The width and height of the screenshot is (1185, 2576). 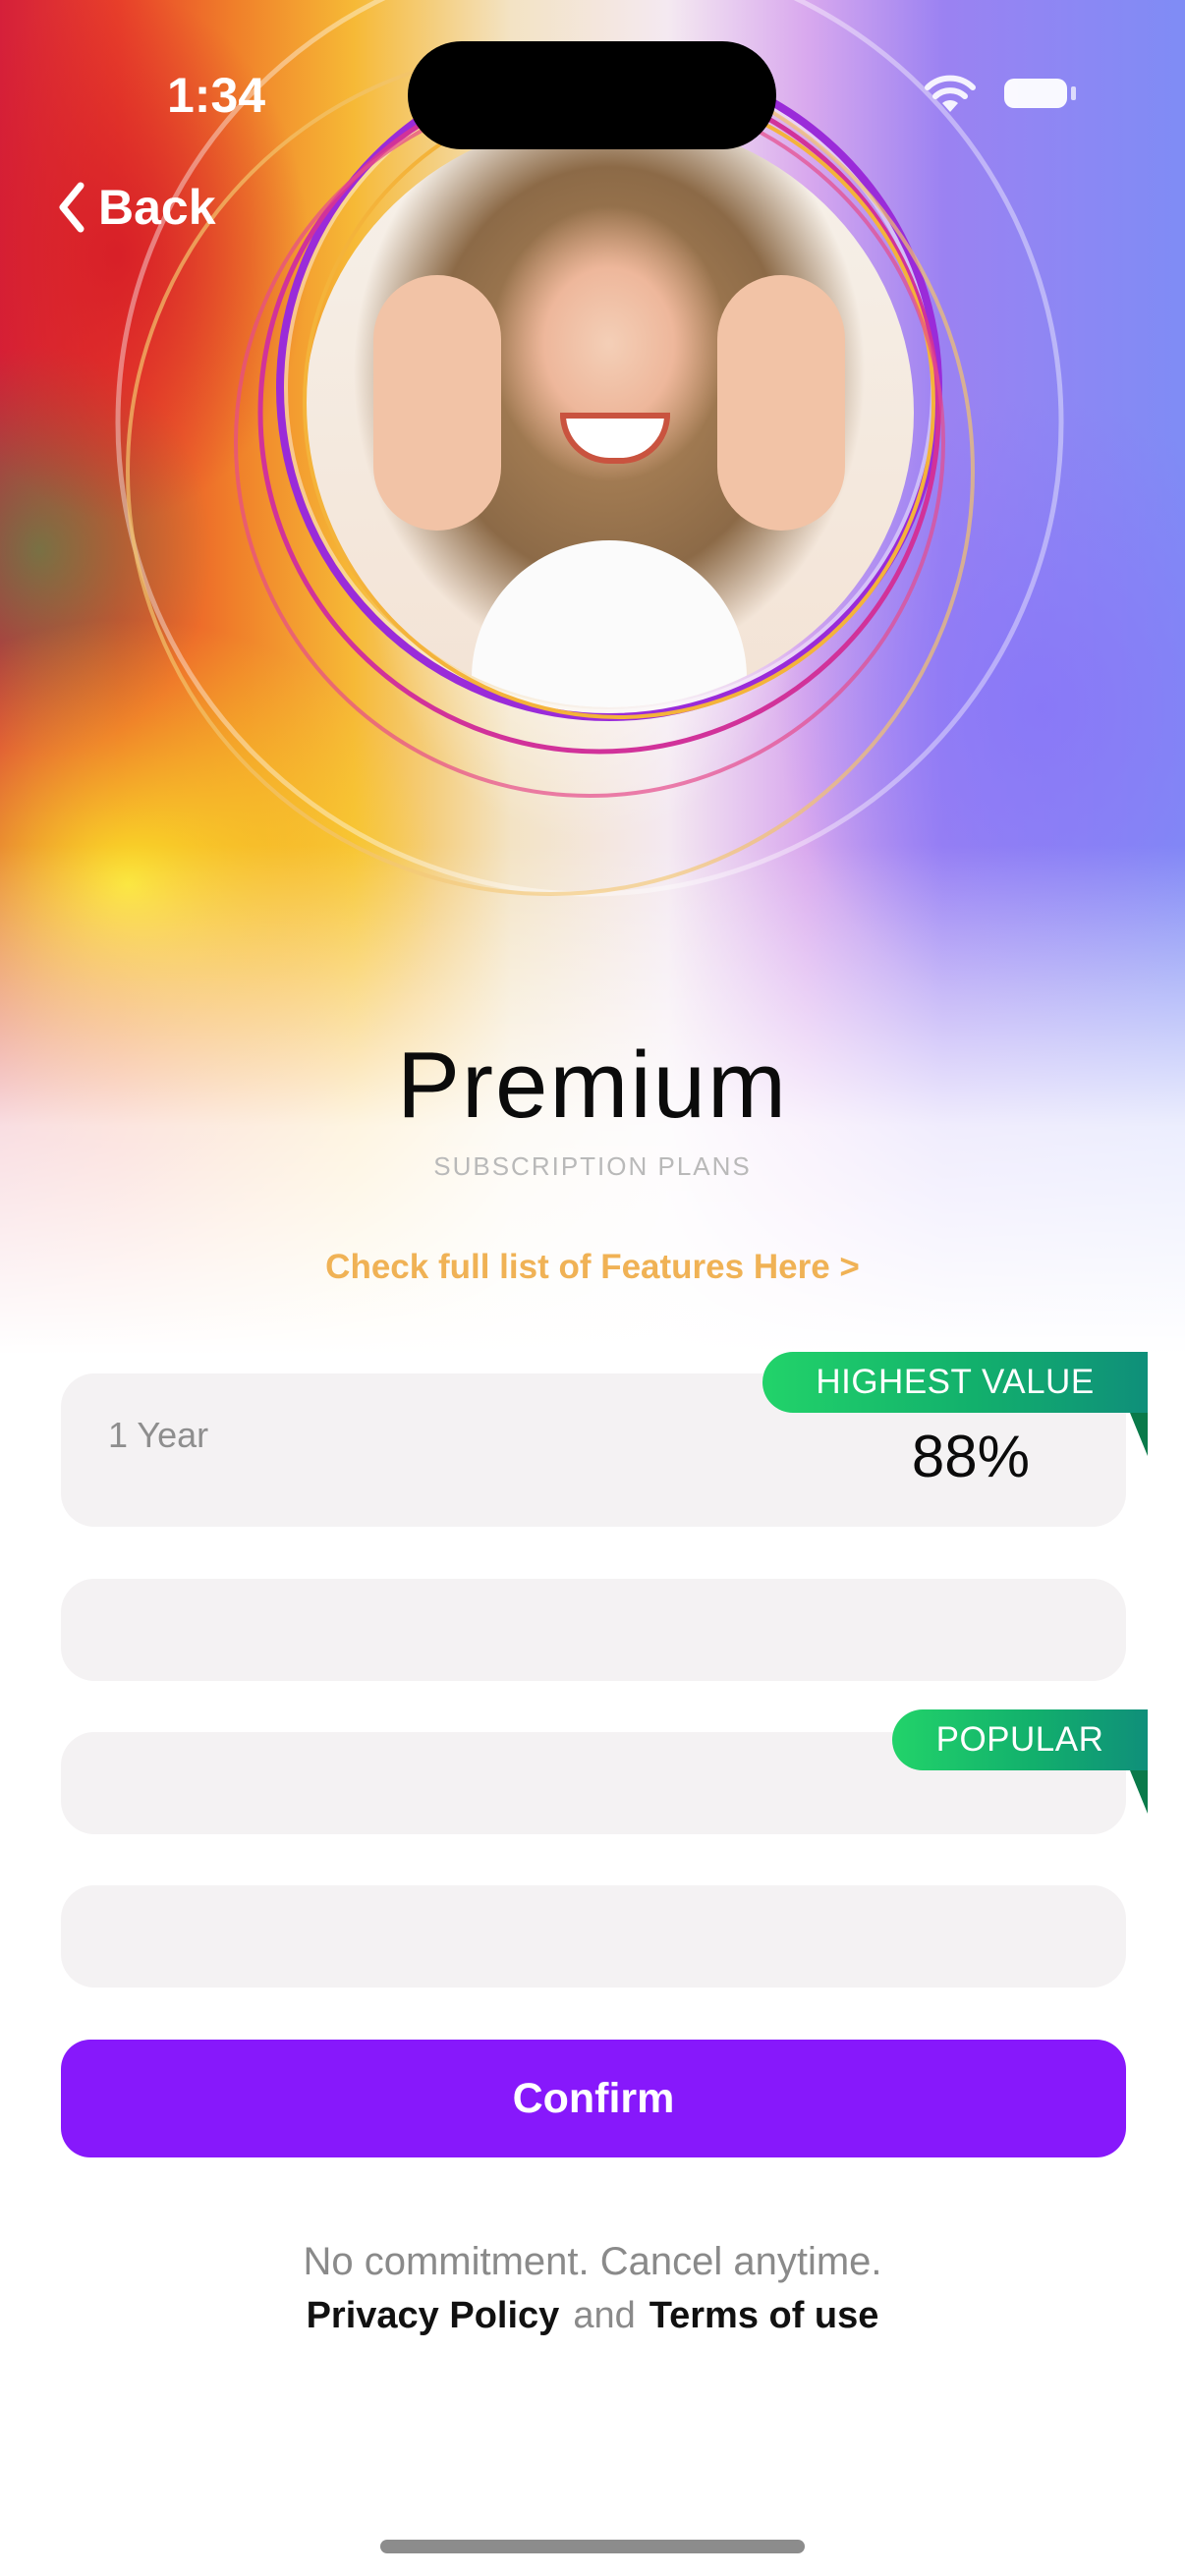 I want to click on back-button: Back, so click(x=136, y=207).